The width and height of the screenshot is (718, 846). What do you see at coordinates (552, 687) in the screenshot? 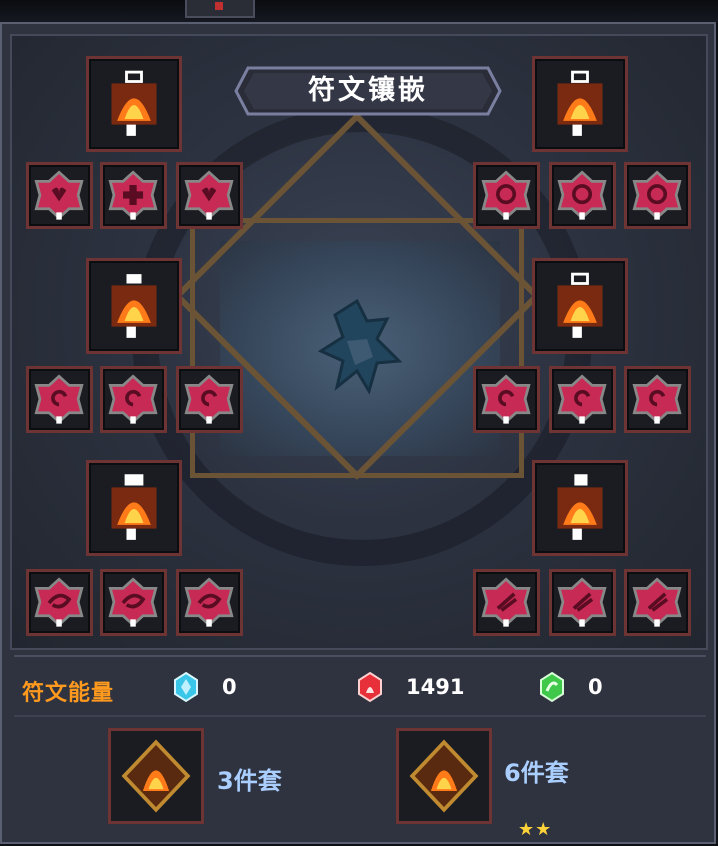
I see `green-gem-icon` at bounding box center [552, 687].